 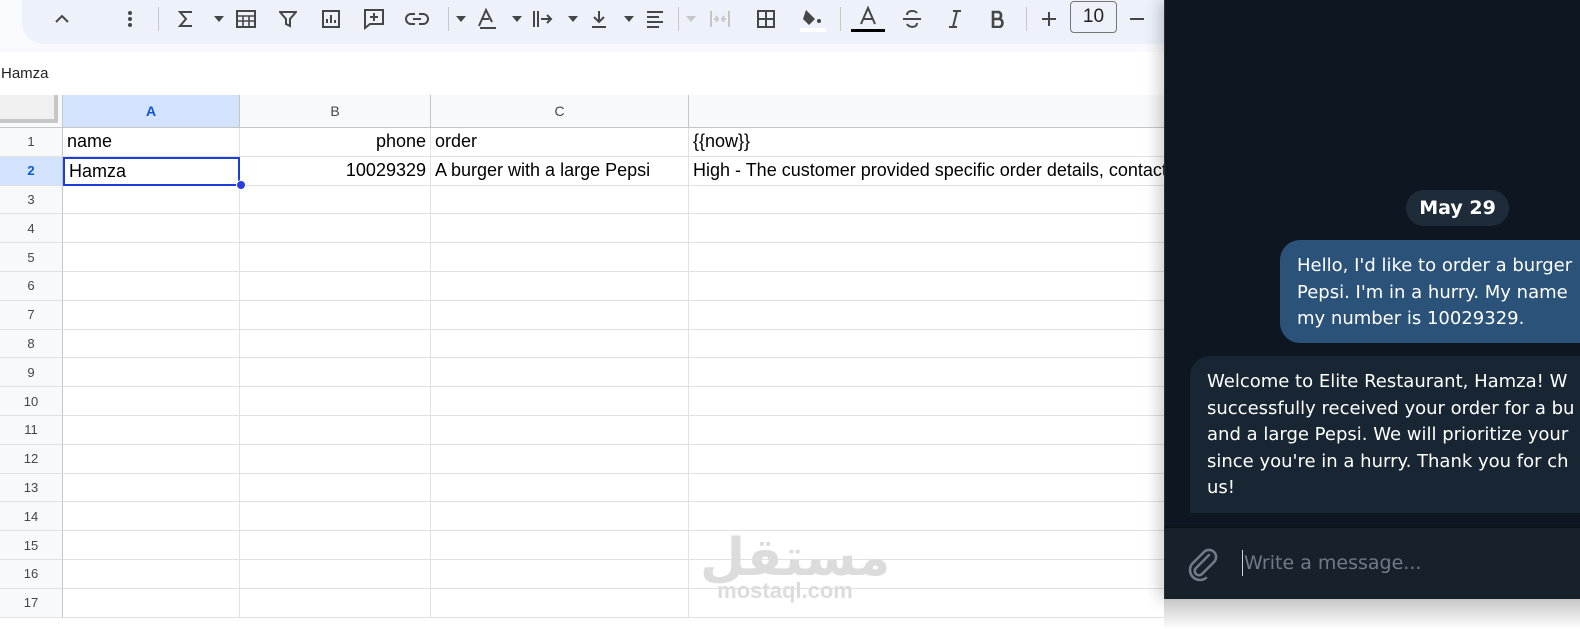 I want to click on collapse-chevron-up-icon, so click(x=62, y=19).